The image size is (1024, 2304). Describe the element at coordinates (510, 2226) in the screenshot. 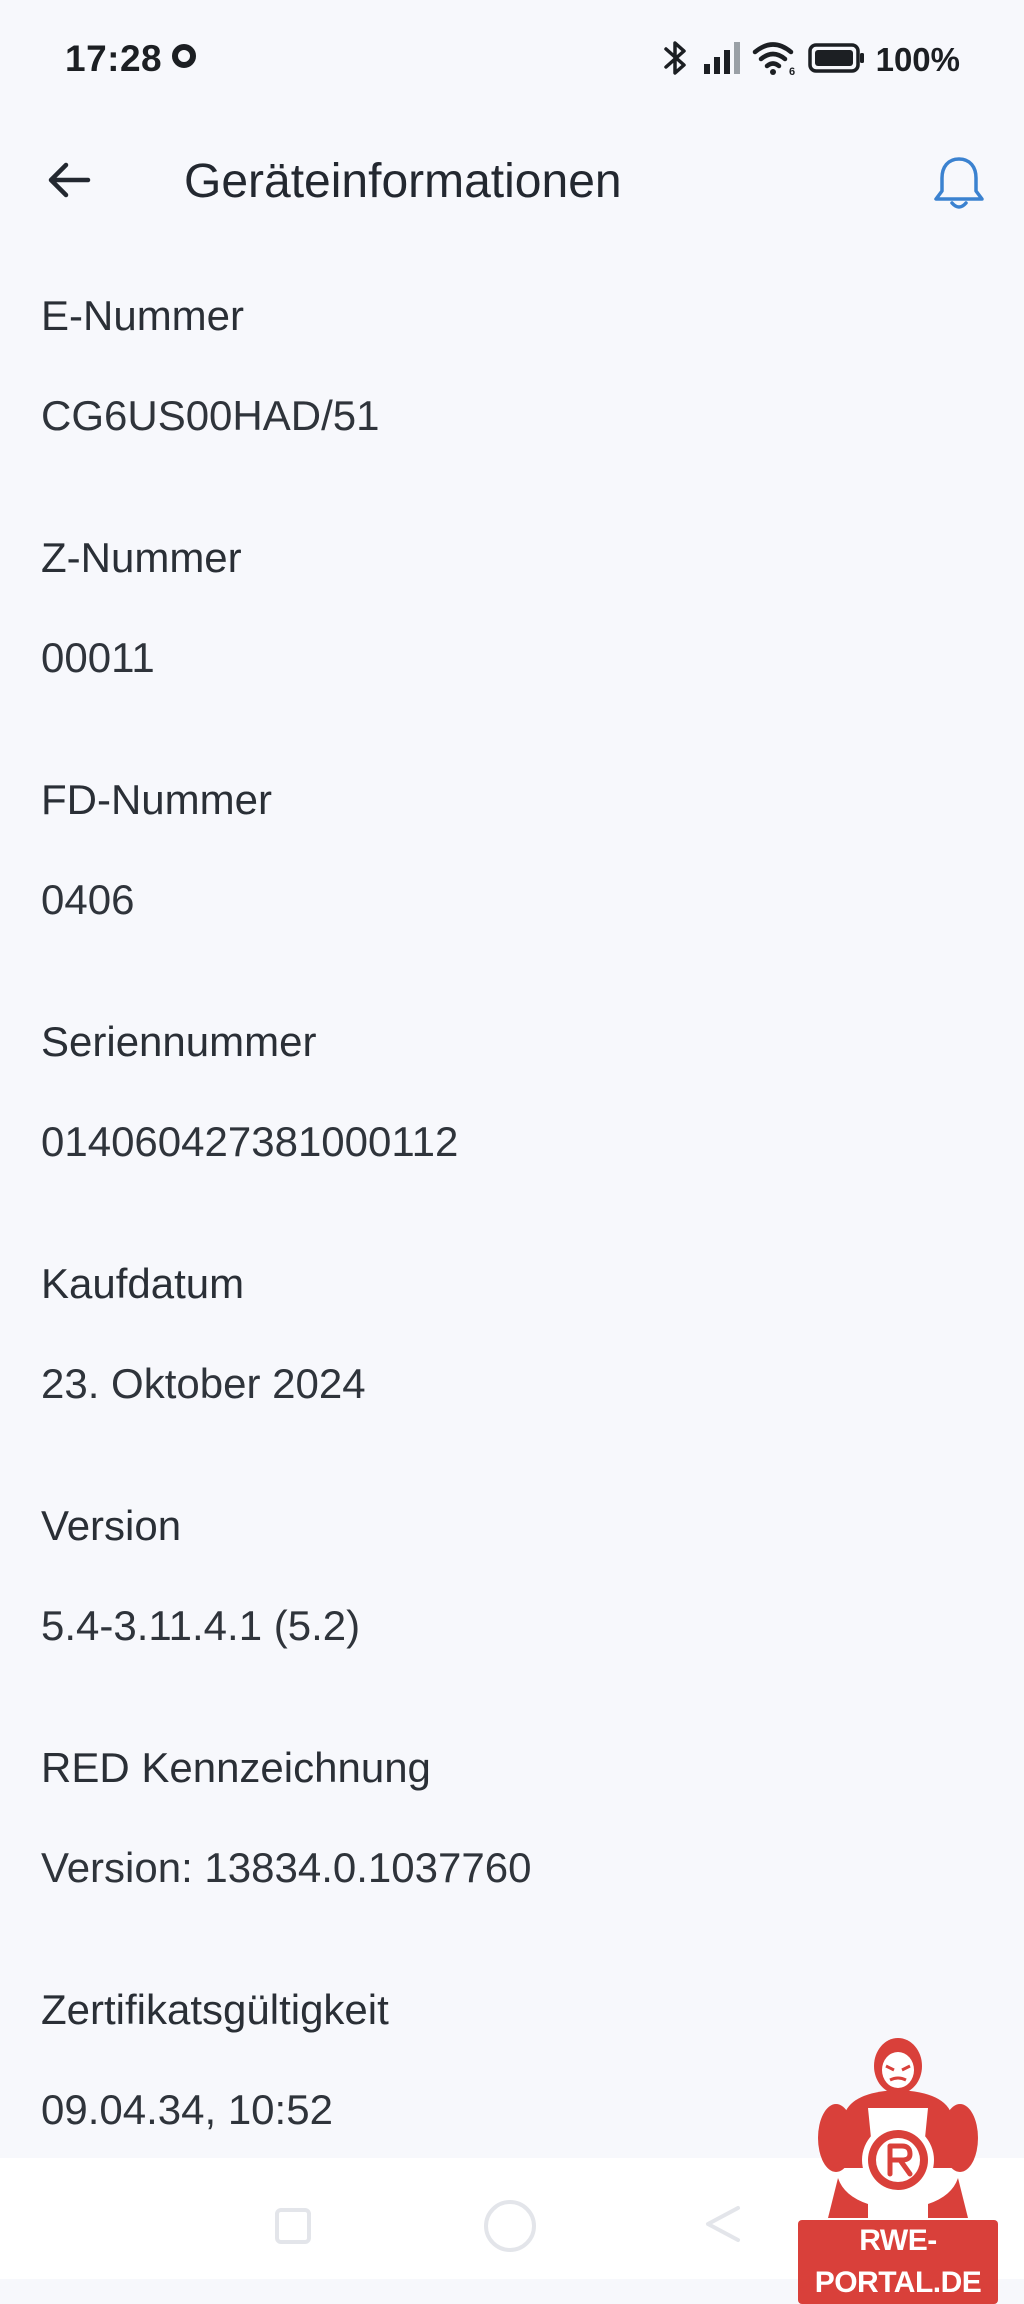

I see `home-button` at that location.